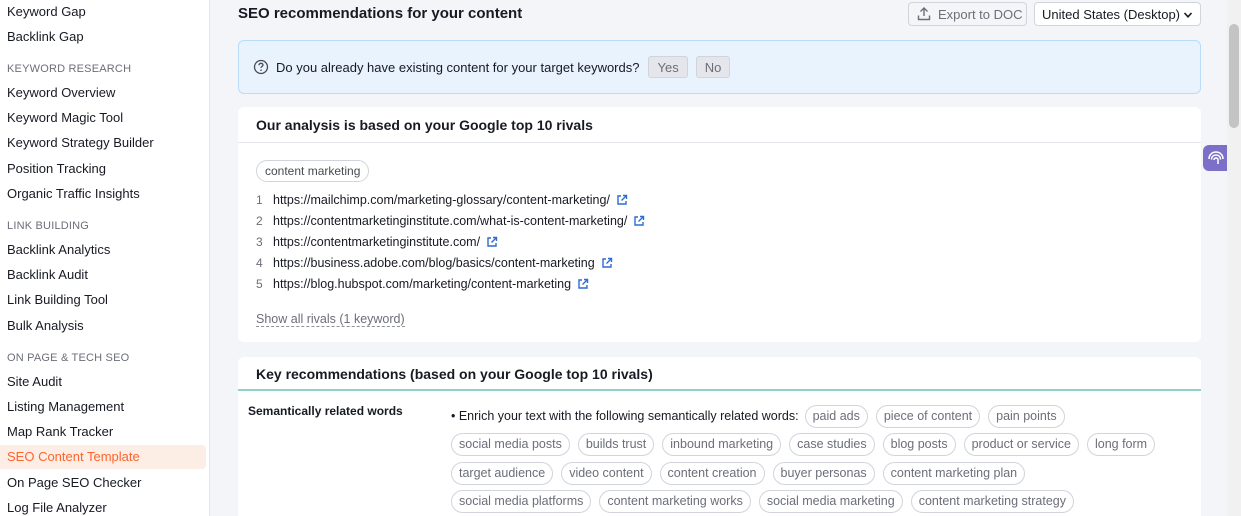 The image size is (1241, 516). Describe the element at coordinates (1188, 15) in the screenshot. I see `chevron-down-icon` at that location.